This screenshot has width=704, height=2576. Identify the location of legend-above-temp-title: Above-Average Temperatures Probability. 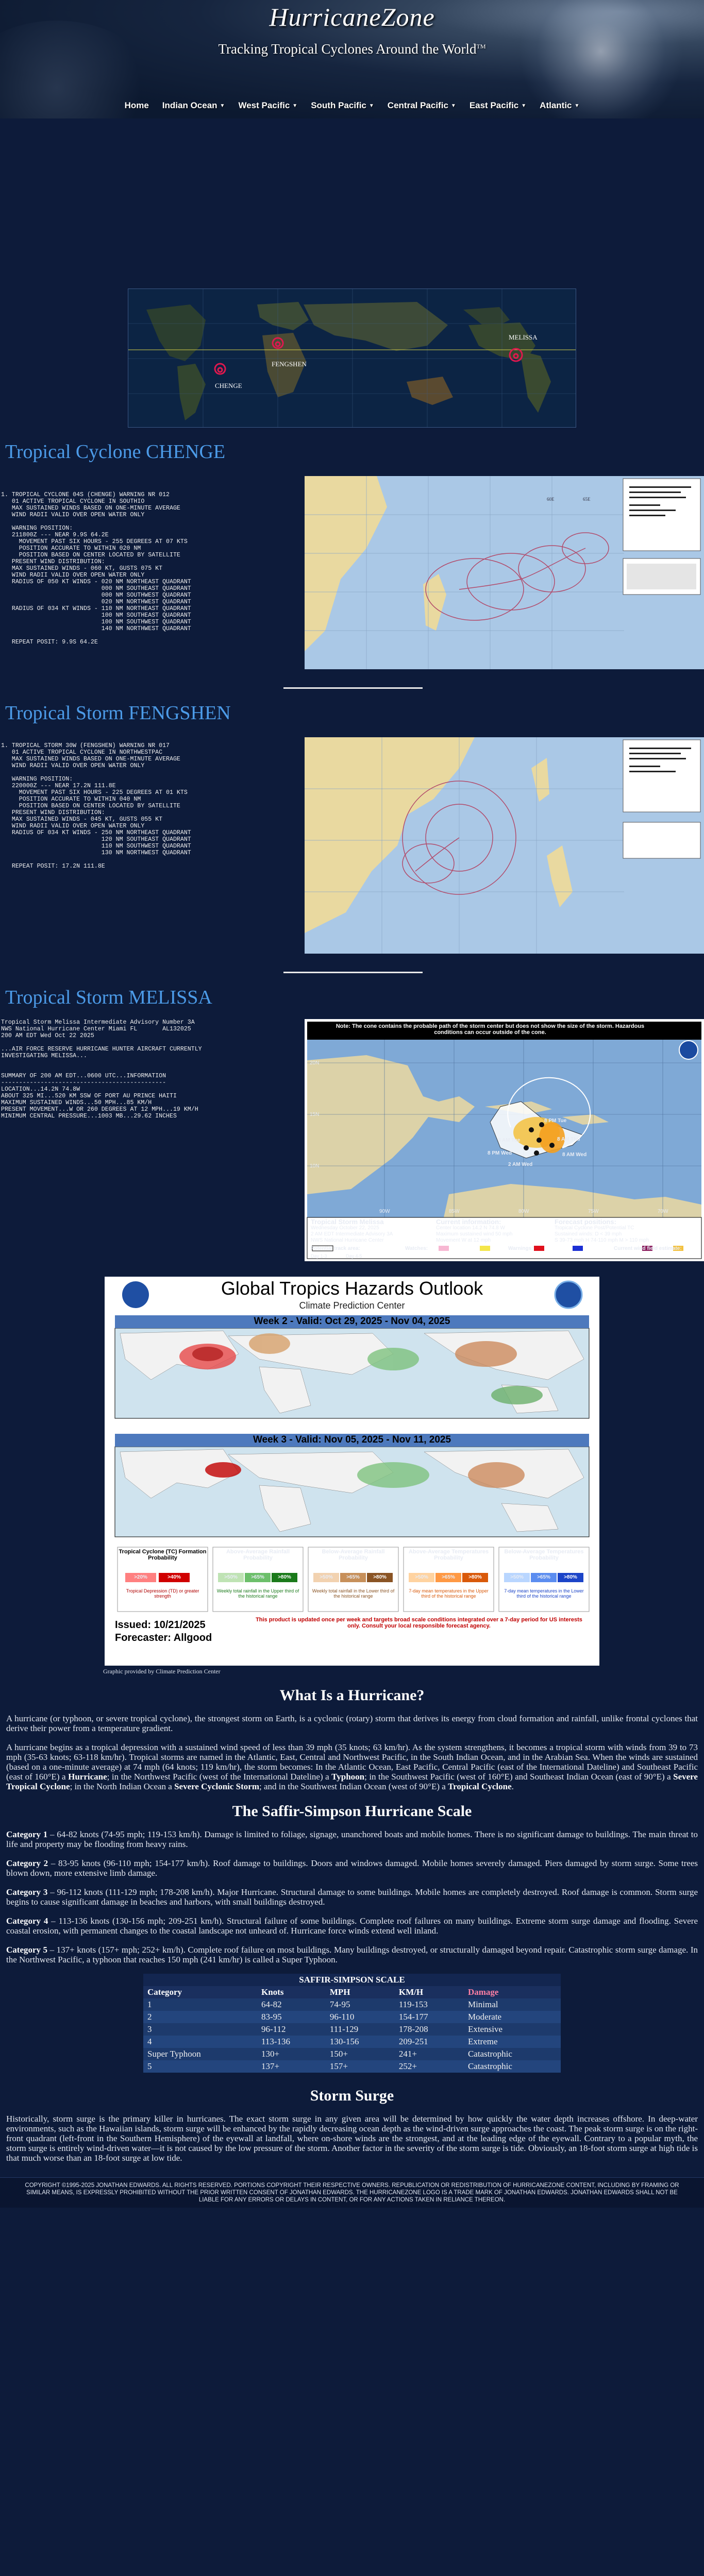
(448, 1555).